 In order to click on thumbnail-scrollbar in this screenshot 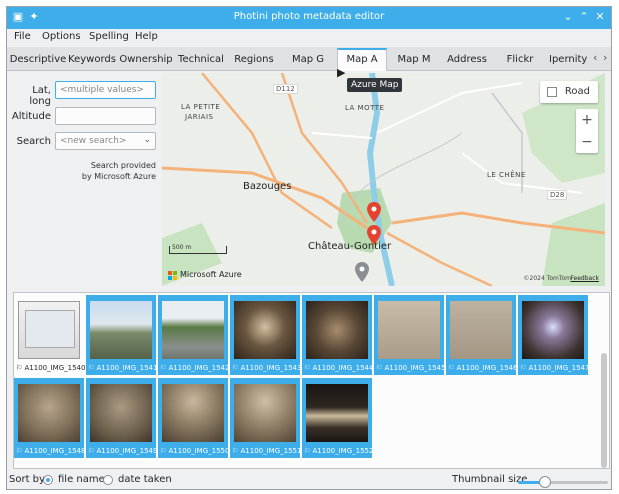, I will do `click(604, 410)`.